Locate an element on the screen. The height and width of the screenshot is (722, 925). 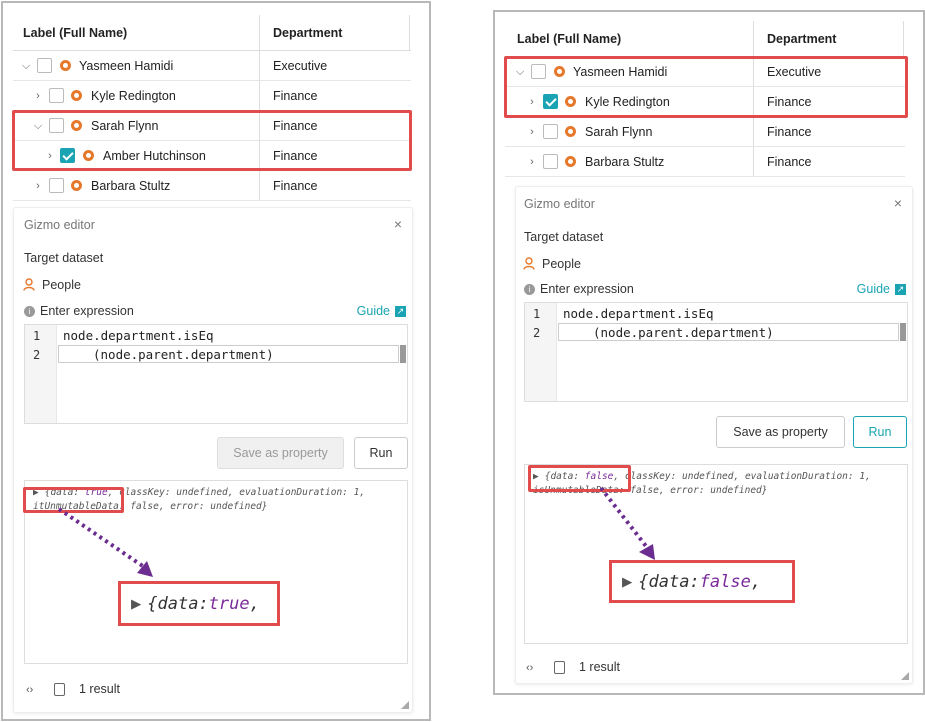
table-row: › Kyle Redington Finance is located at coordinates (212, 96).